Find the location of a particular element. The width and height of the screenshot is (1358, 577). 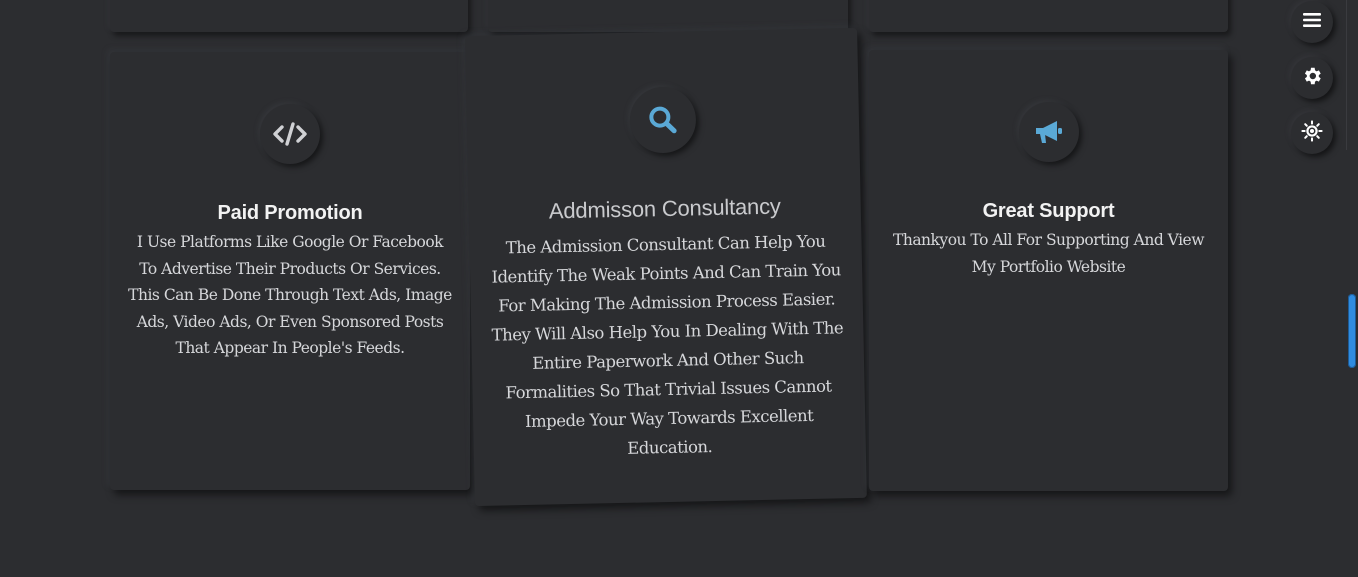

scrollbar is located at coordinates (1352, 288).